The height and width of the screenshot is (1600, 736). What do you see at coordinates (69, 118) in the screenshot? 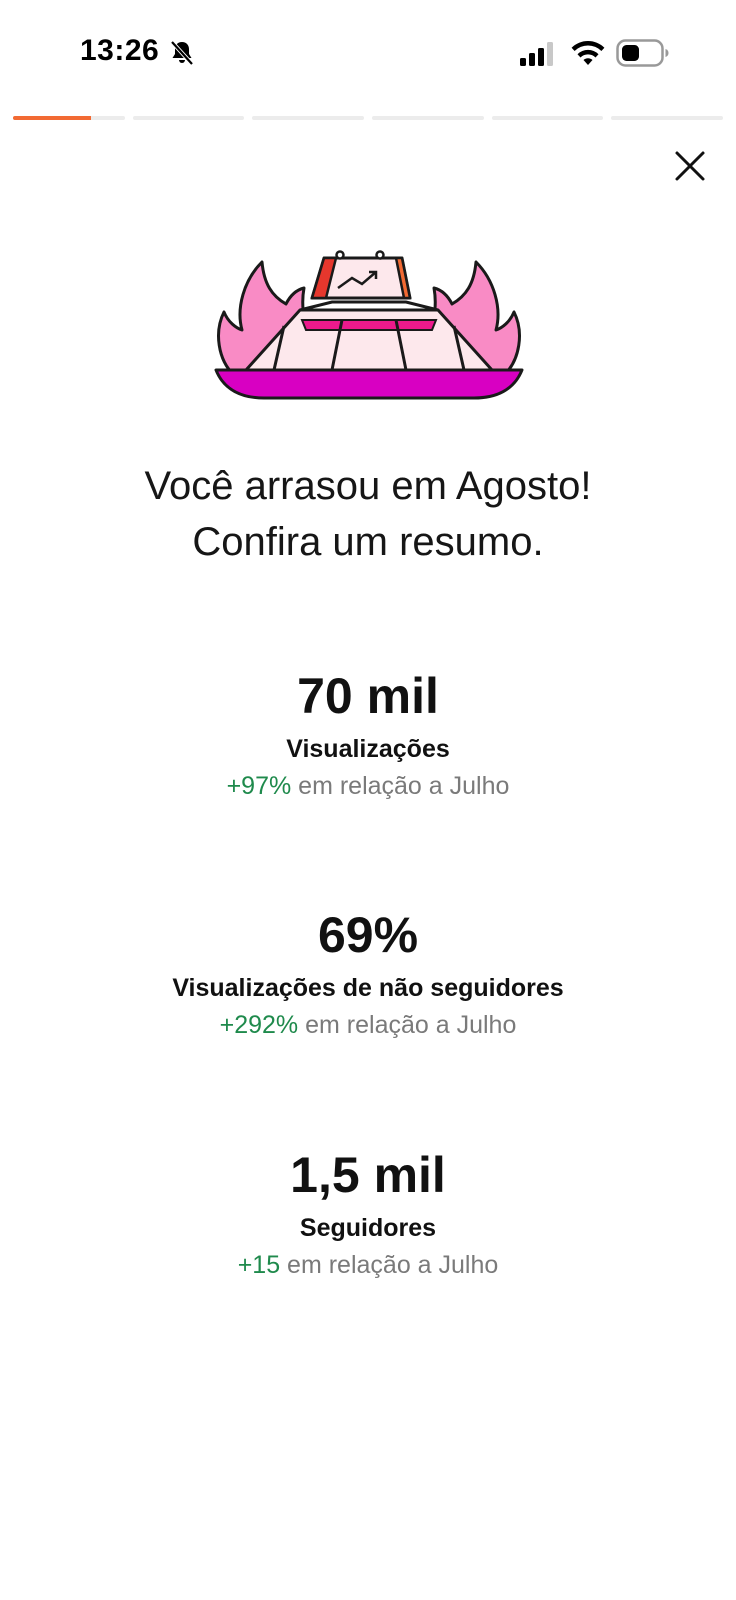
I see `story-progress-segment-active` at bounding box center [69, 118].